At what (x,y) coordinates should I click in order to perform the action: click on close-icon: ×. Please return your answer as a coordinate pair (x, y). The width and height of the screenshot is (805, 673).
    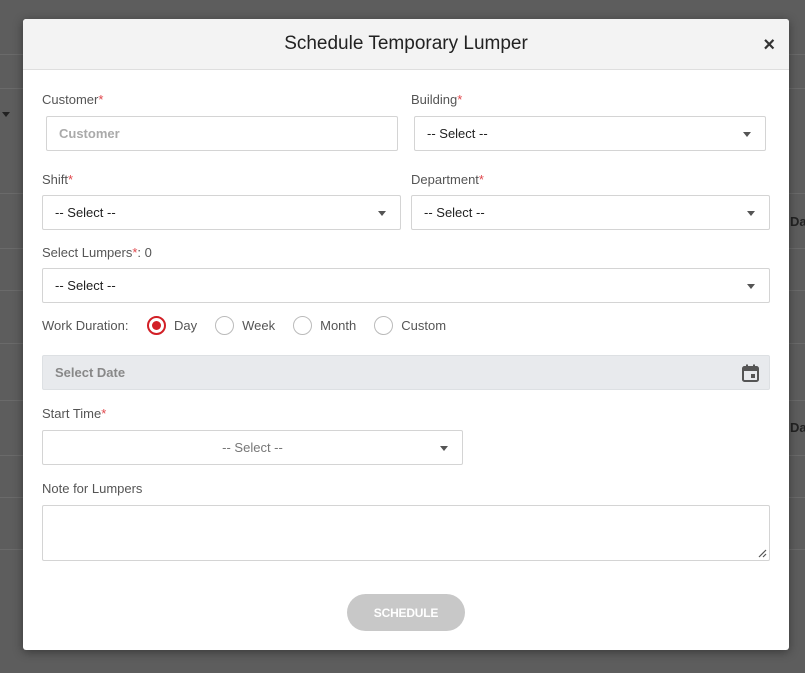
    Looking at the image, I should click on (769, 45).